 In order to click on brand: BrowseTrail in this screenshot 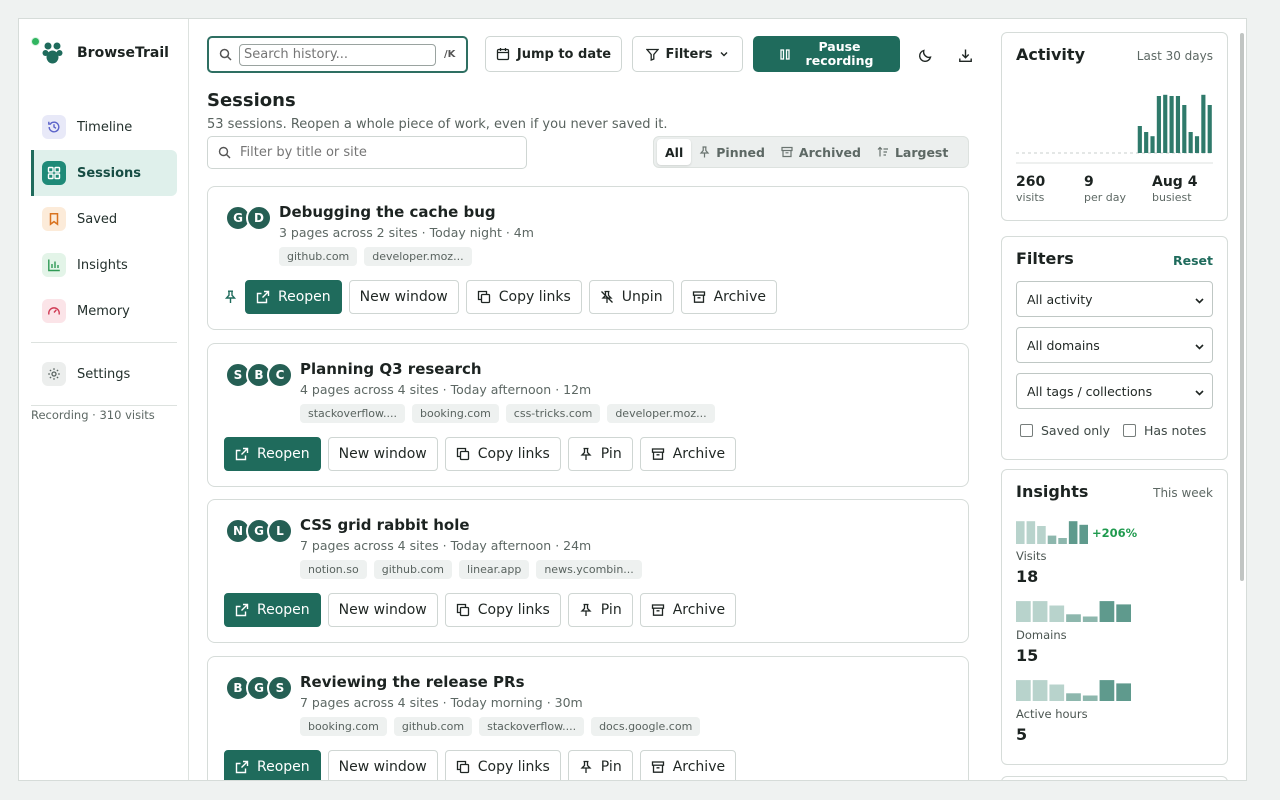, I will do `click(105, 53)`.